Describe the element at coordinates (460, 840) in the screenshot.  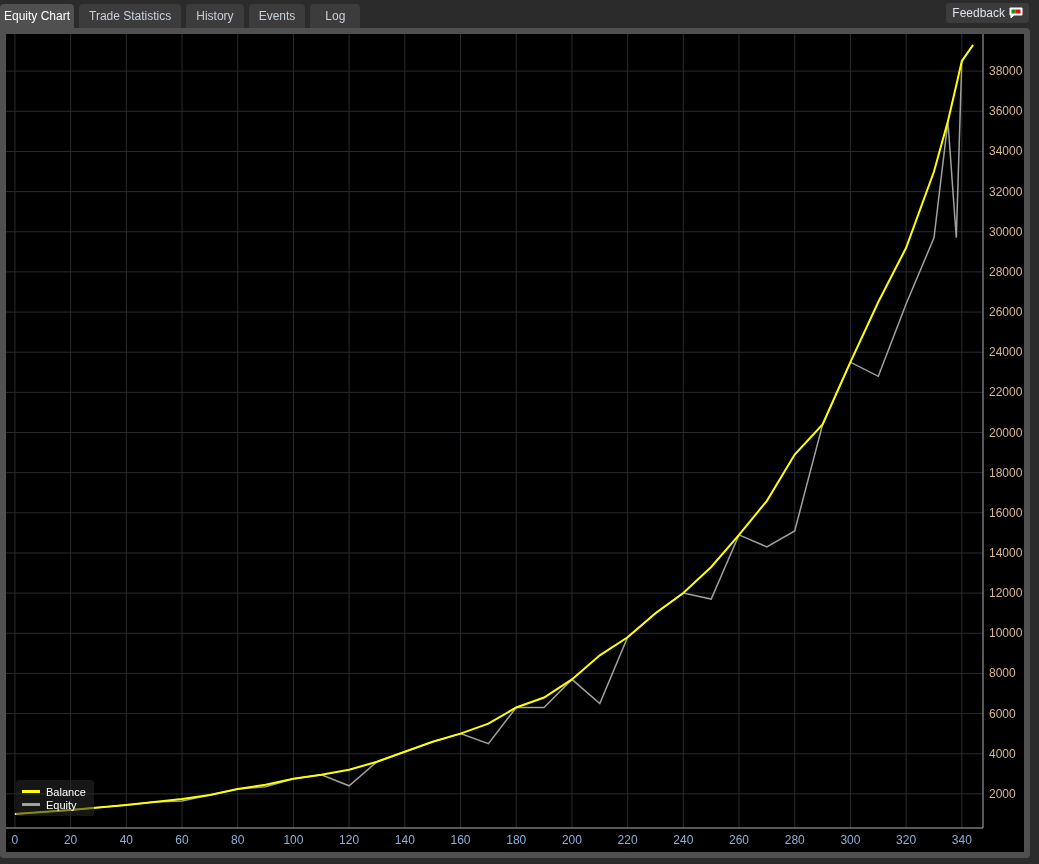
I see `x-tick-label: 160` at that location.